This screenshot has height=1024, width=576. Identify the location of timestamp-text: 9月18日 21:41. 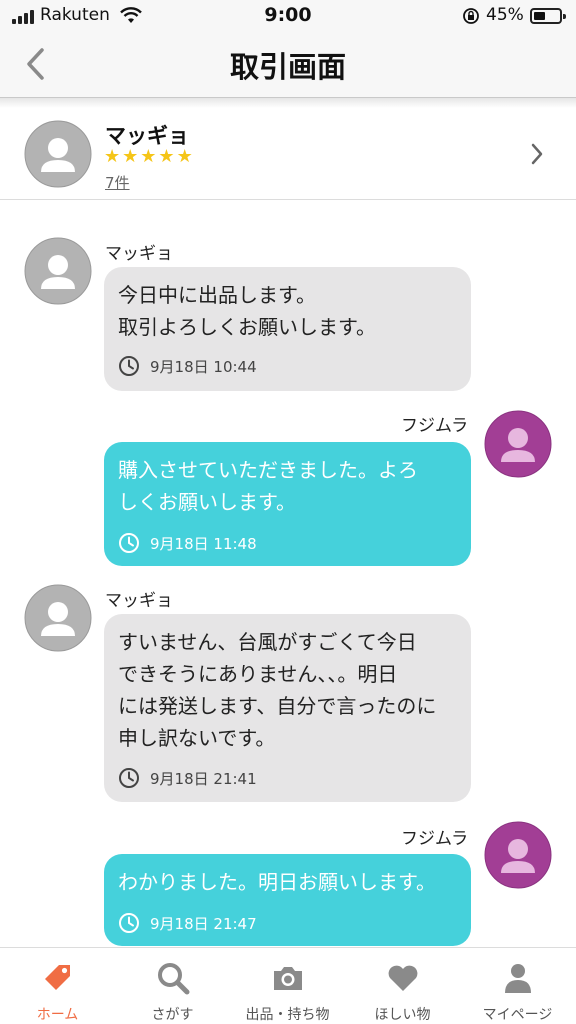
(203, 778).